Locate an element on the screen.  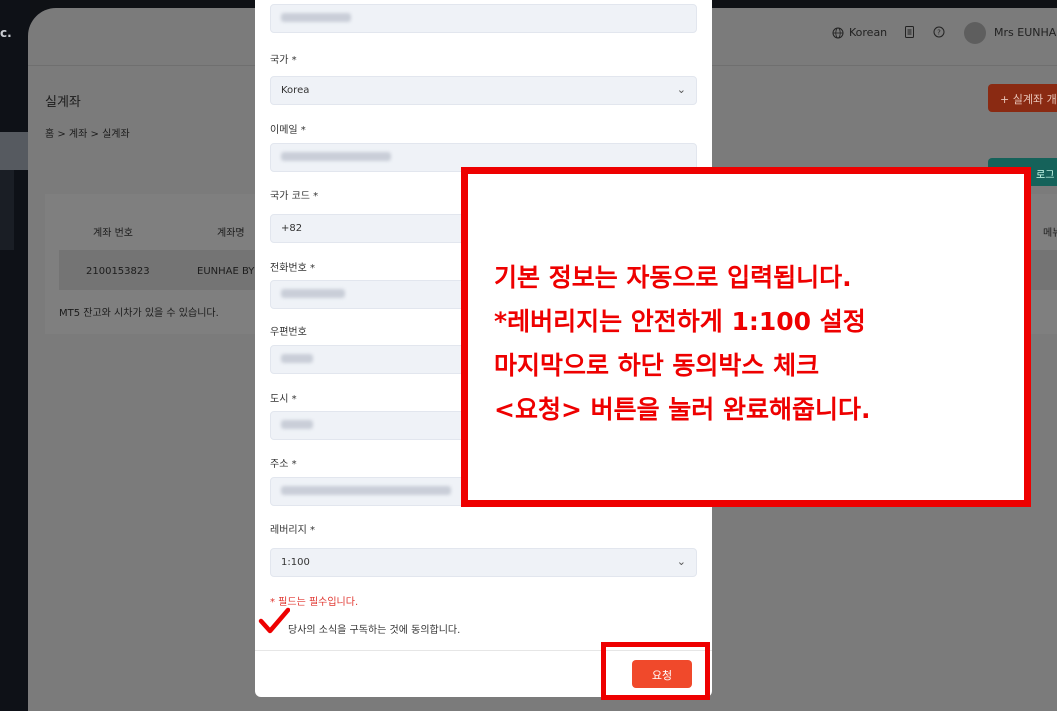
city-label: 도시 * is located at coordinates (283, 399).